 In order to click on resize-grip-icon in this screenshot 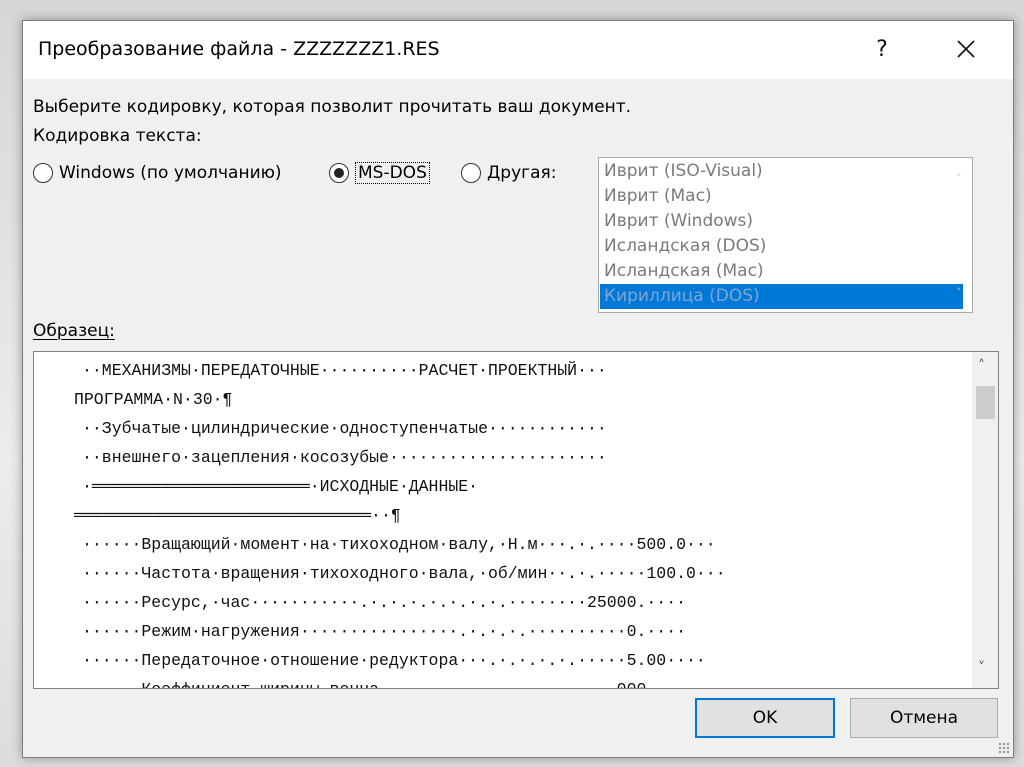, I will do `click(1004, 748)`.